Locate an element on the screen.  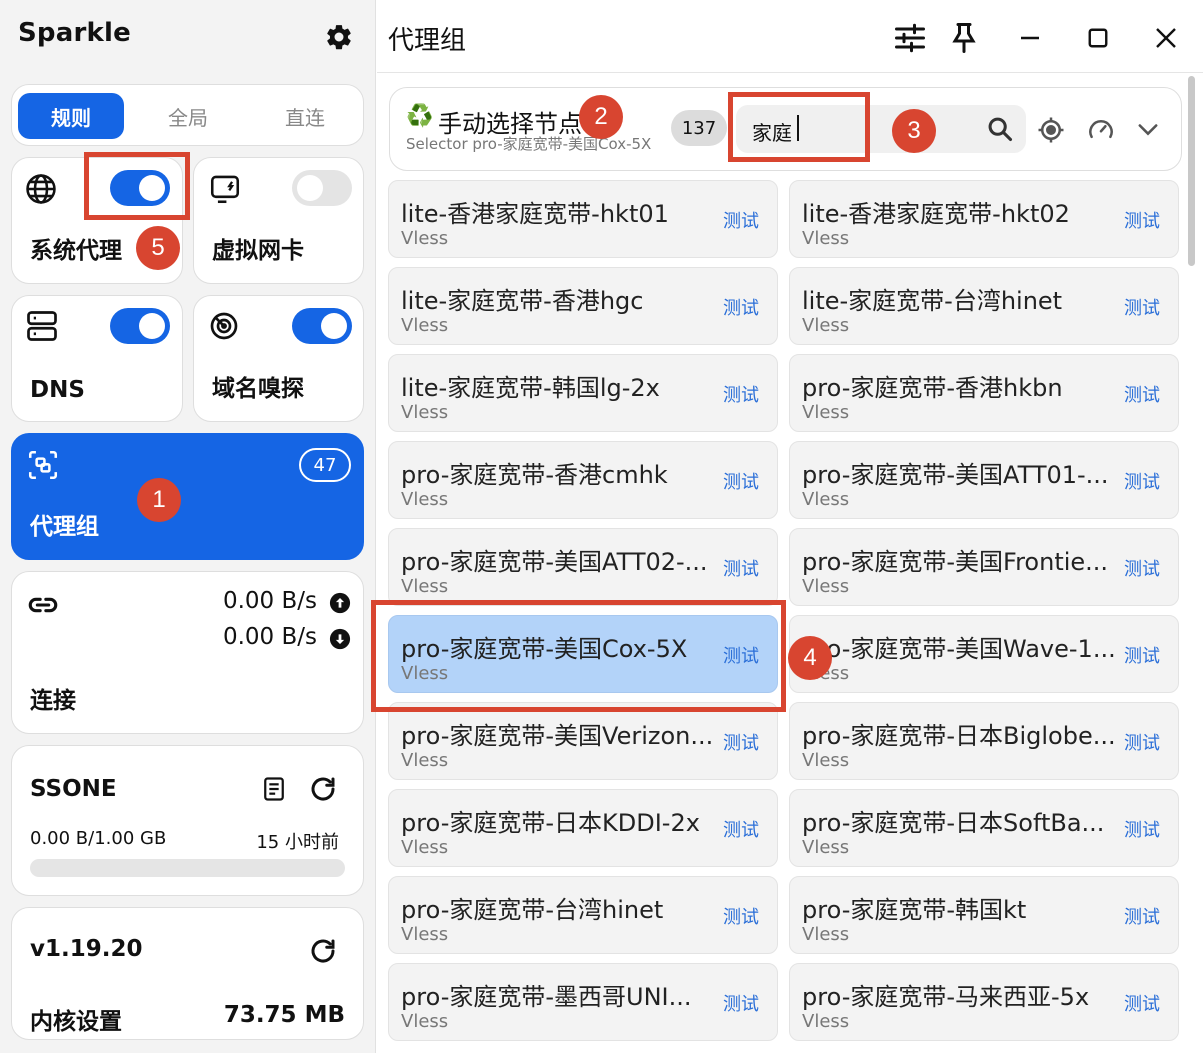
download-speed: 0.00 B/s is located at coordinates (269, 637).